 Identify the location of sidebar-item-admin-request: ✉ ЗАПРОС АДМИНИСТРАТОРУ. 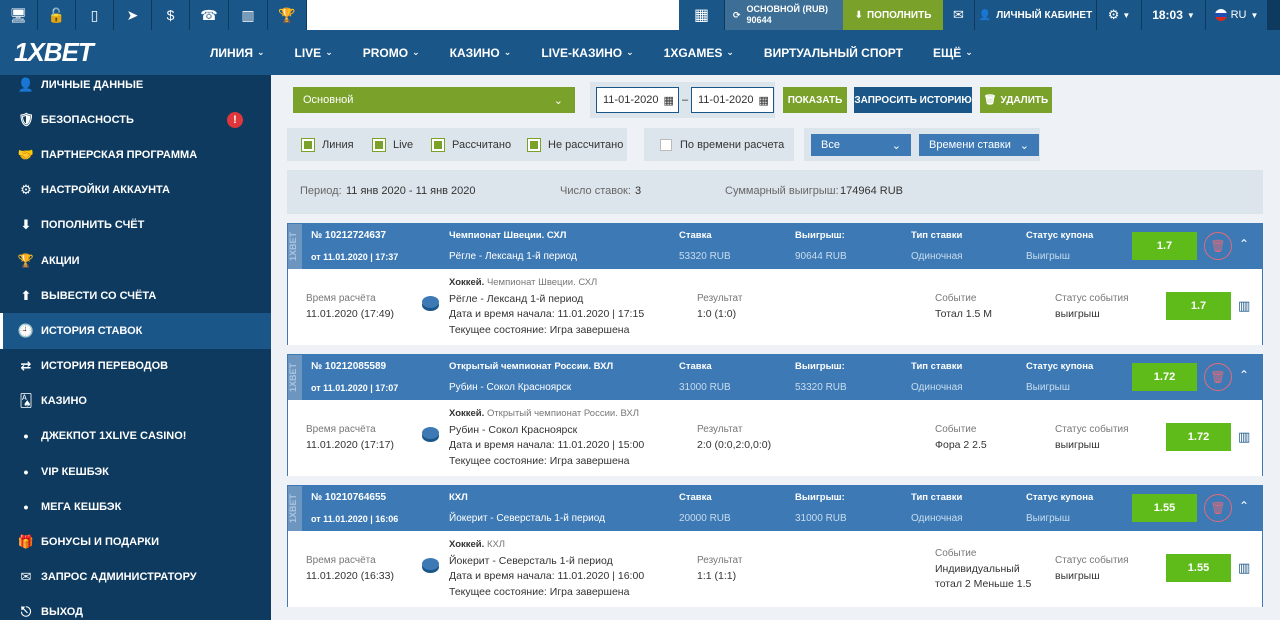
(135, 577).